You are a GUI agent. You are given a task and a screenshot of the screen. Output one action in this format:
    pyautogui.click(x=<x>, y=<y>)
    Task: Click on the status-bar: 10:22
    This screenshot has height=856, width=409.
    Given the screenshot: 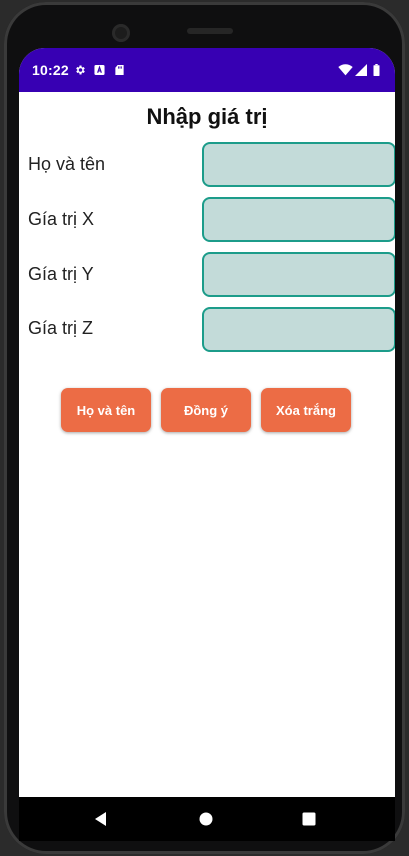 What is the action you would take?
    pyautogui.click(x=207, y=70)
    